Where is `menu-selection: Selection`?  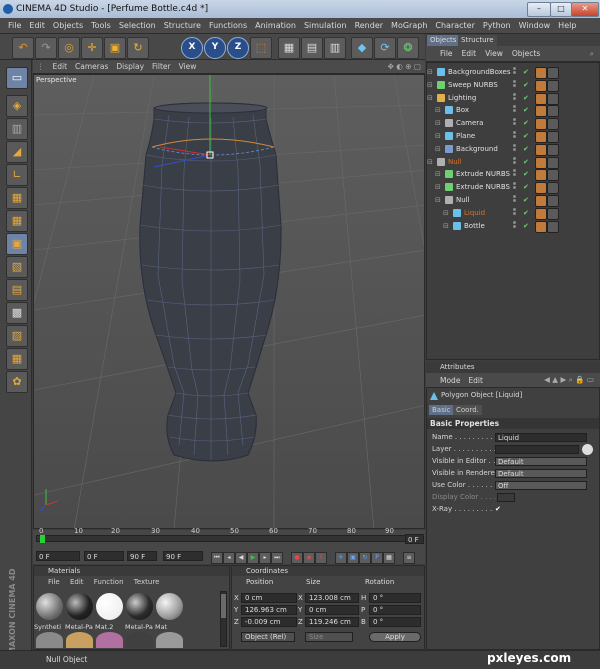
menu-selection: Selection is located at coordinates (137, 25).